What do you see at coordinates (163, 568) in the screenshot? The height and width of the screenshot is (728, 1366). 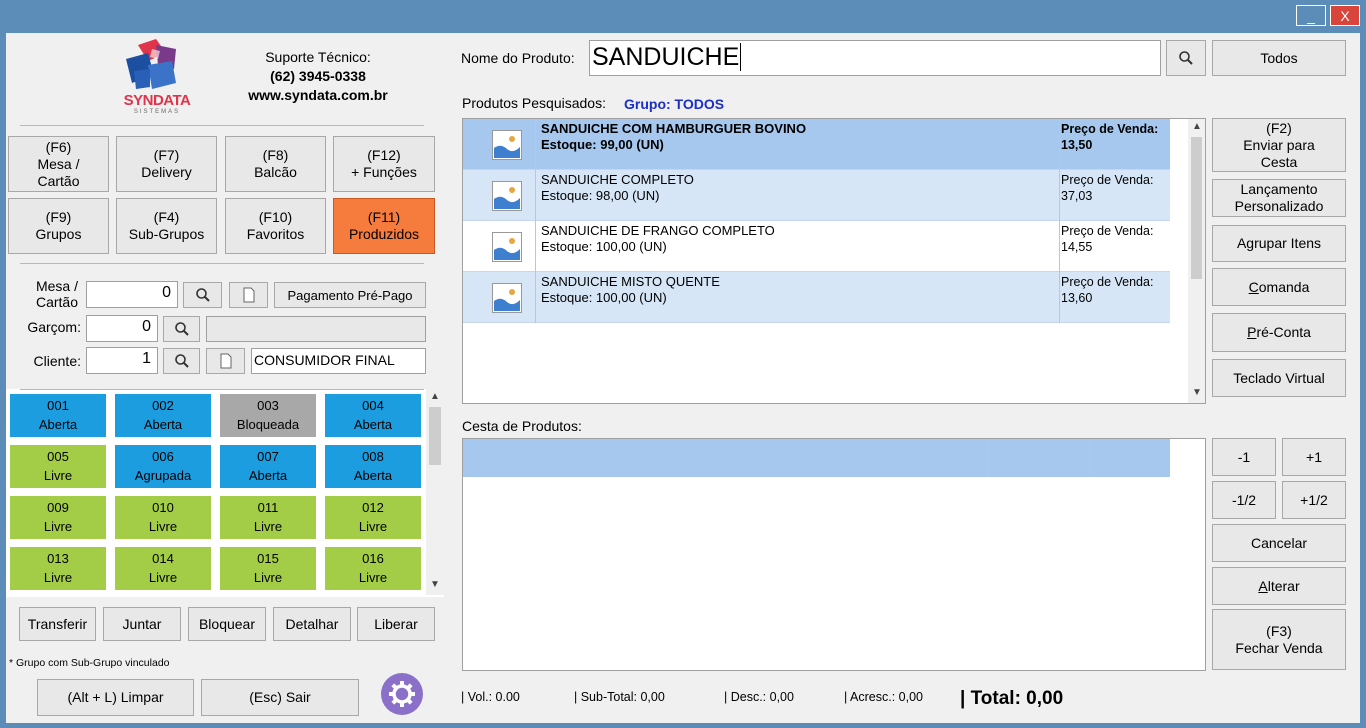 I see `mesa-tile: 014 Livre` at bounding box center [163, 568].